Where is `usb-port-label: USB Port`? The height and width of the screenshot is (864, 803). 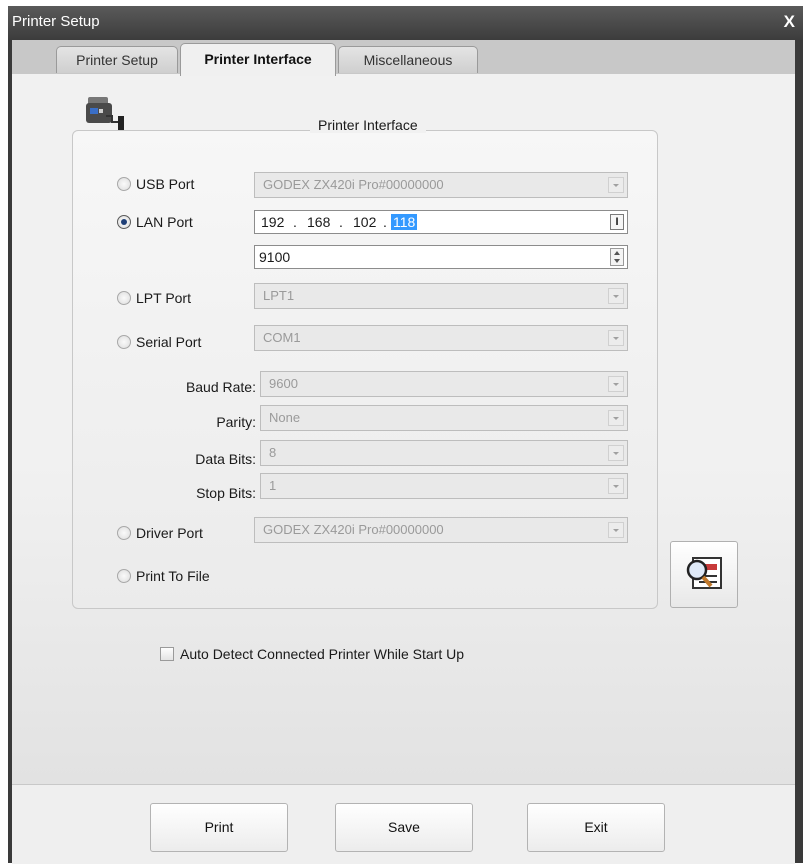
usb-port-label: USB Port is located at coordinates (165, 184).